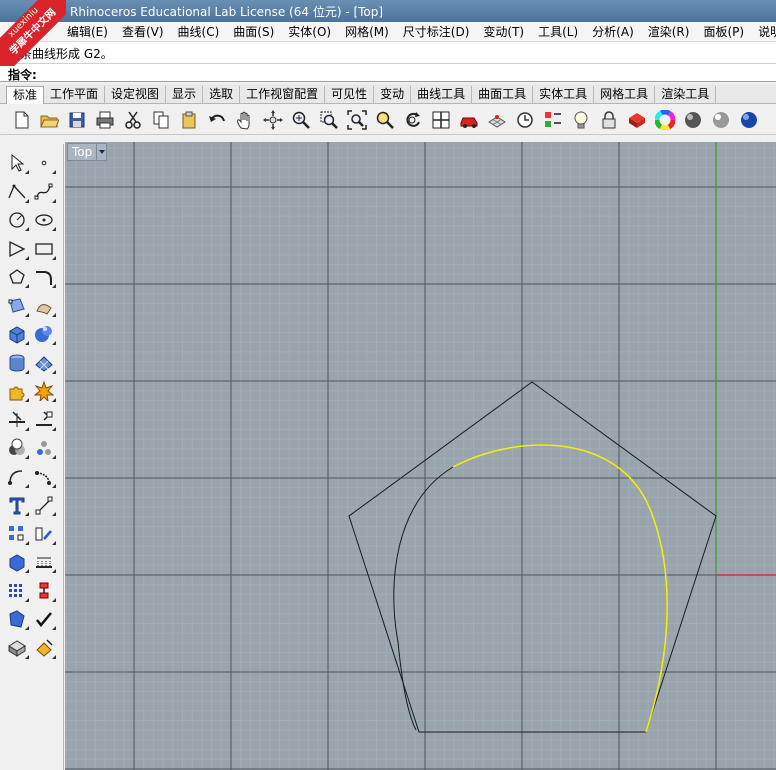  I want to click on menu-item: 分析(A), so click(613, 32).